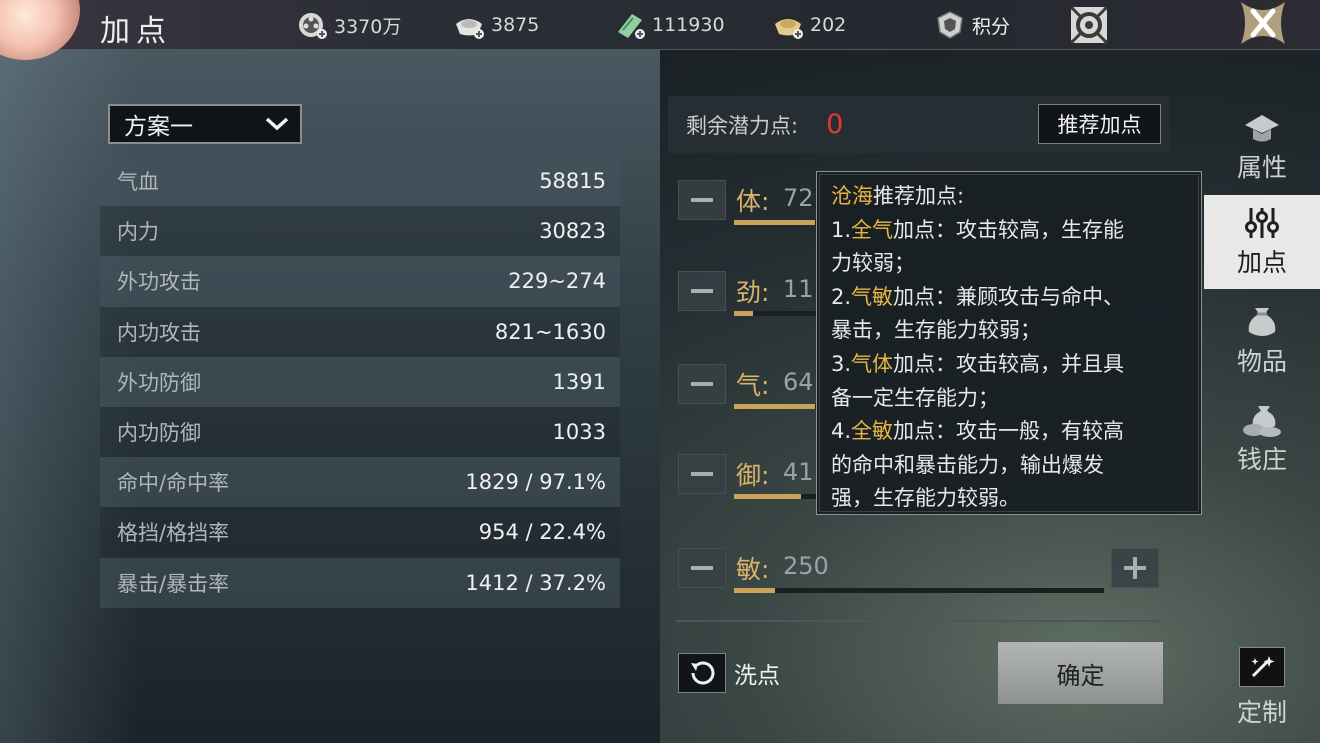 The image size is (1320, 743). I want to click on tooltip-item-prefix: 3., so click(841, 363).